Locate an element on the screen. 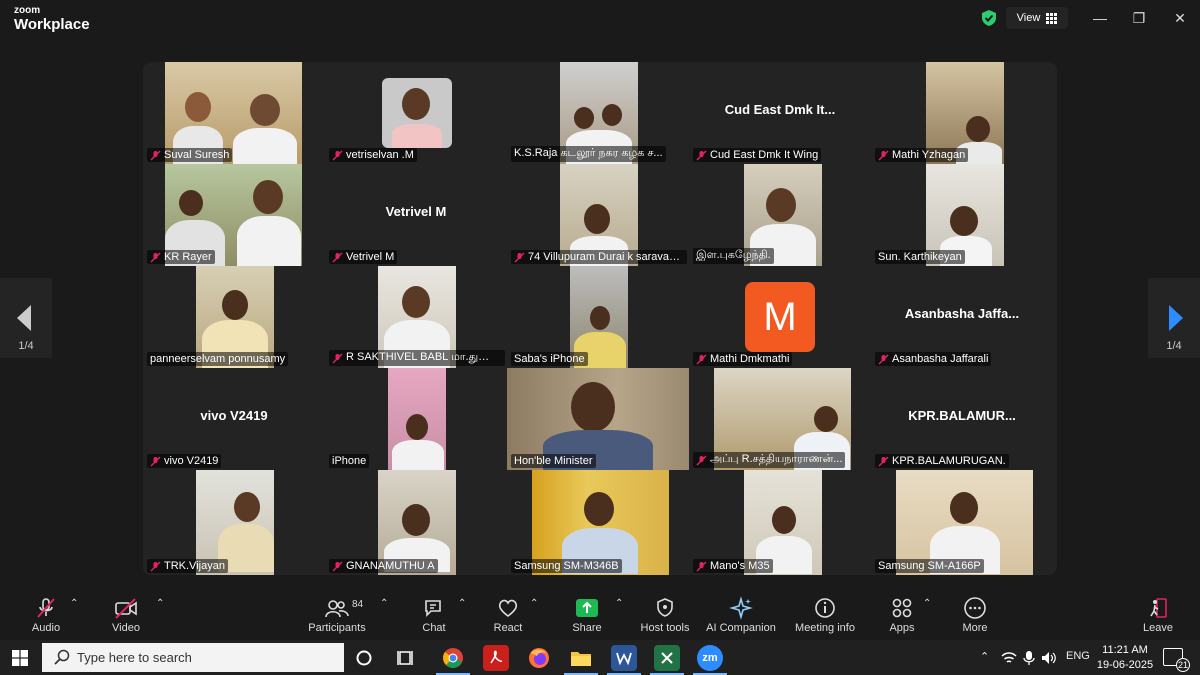 Image resolution: width=1200 pixels, height=675 pixels. more-button: More is located at coordinates (975, 615).